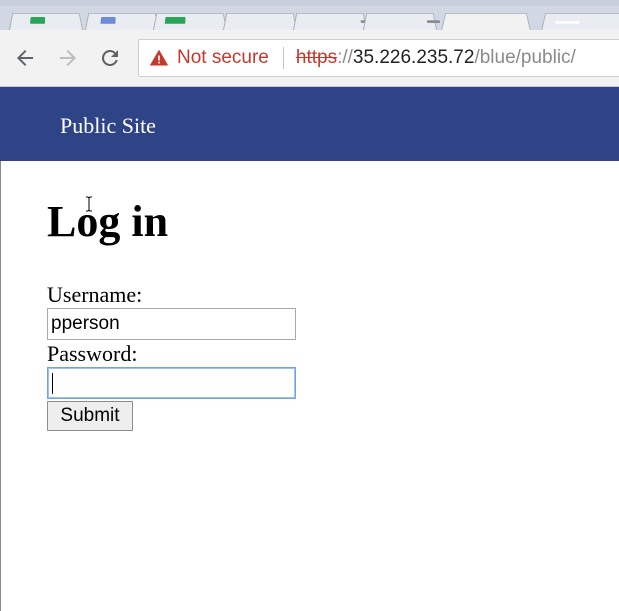 This screenshot has height=611, width=619. Describe the element at coordinates (309, 3) in the screenshot. I see `tab-strip-top` at that location.